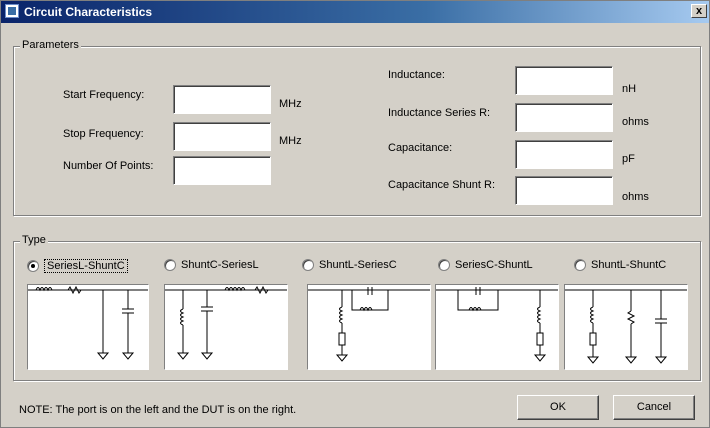  What do you see at coordinates (564, 117) in the screenshot?
I see `inductance-series-r-input` at bounding box center [564, 117].